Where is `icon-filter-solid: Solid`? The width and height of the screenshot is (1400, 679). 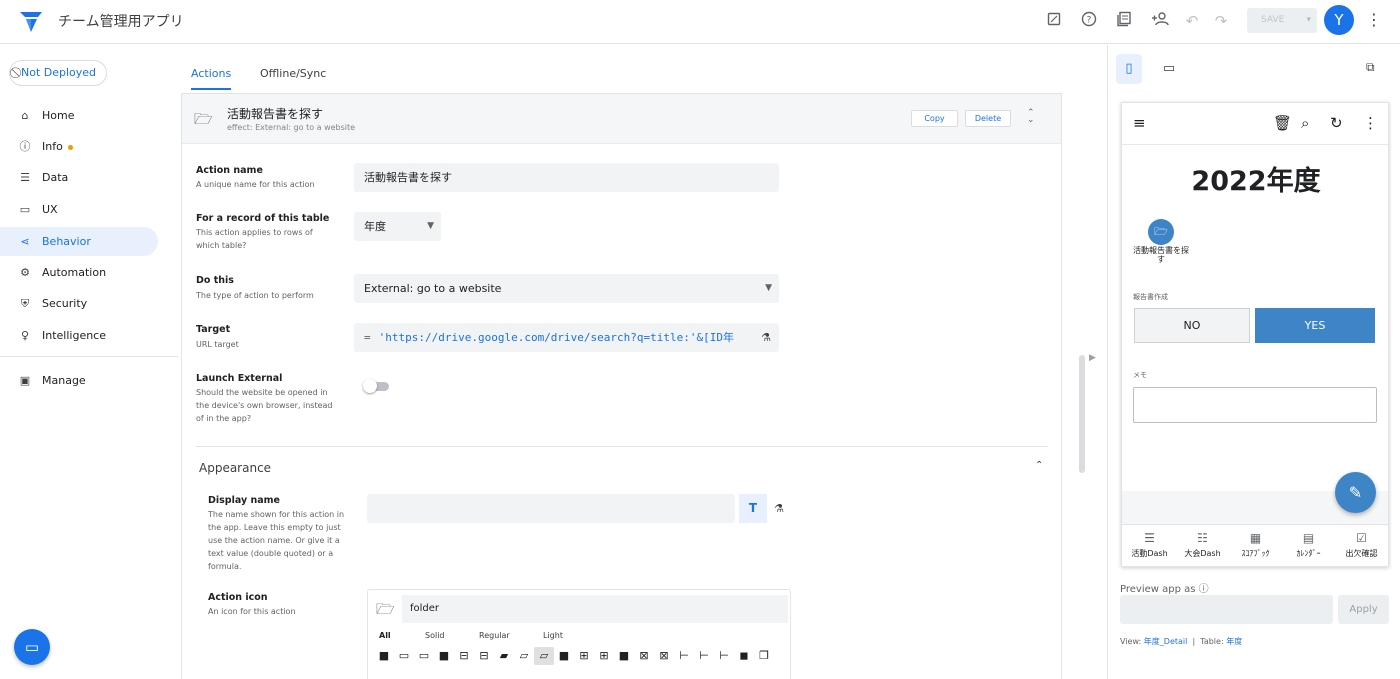 icon-filter-solid: Solid is located at coordinates (435, 635).